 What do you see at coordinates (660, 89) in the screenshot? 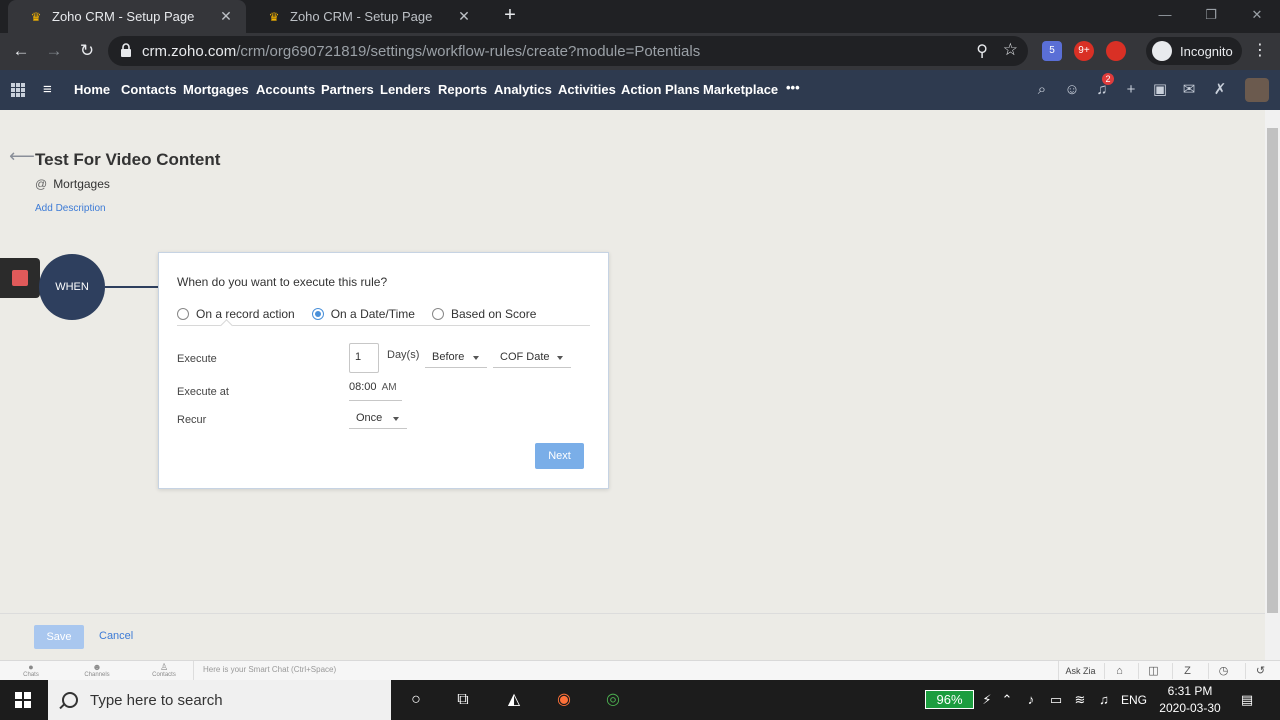
I see `nav-action-plans: Action Plans` at bounding box center [660, 89].